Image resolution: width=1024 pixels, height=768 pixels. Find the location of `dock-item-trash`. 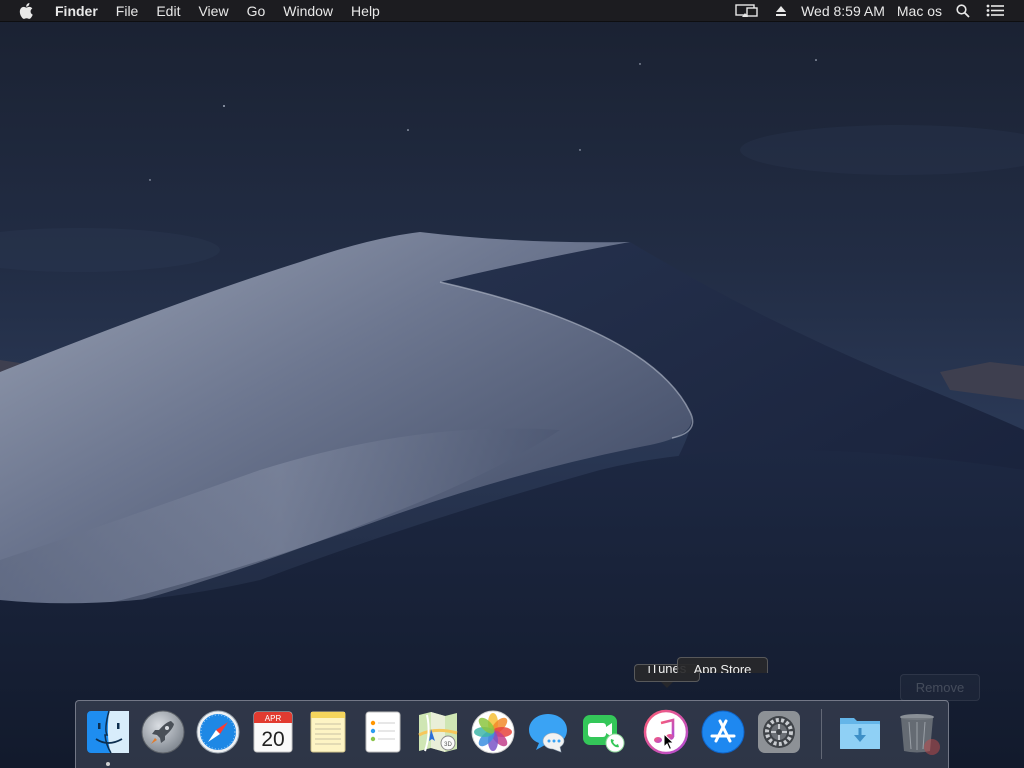

dock-item-trash is located at coordinates (917, 732).